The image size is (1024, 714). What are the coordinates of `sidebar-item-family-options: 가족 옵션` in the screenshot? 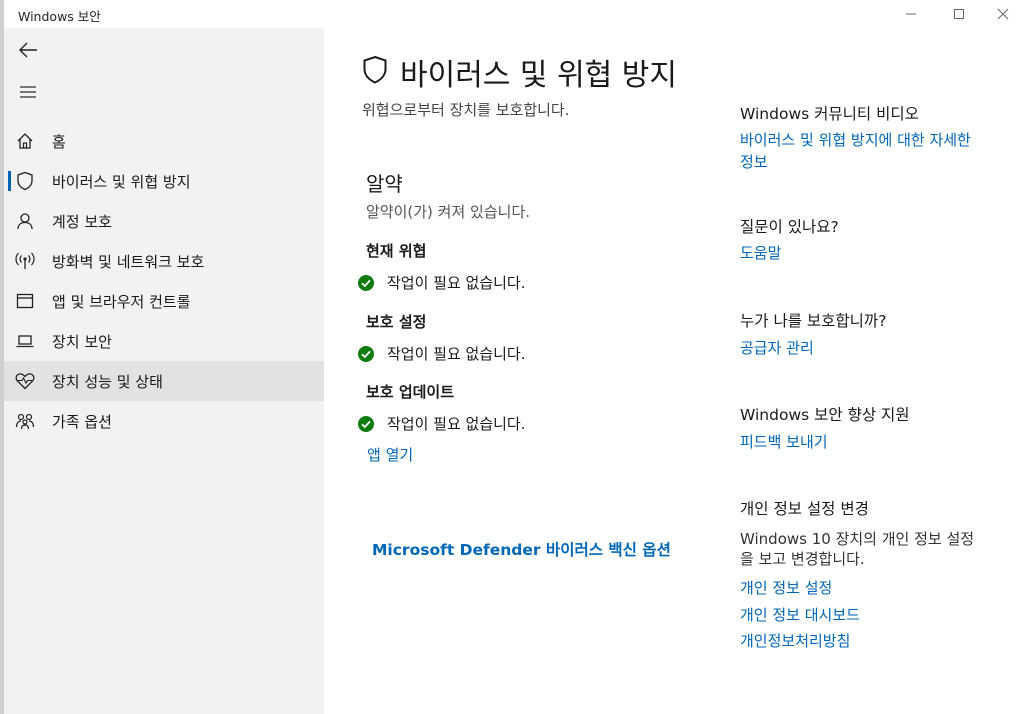 It's located at (164, 421).